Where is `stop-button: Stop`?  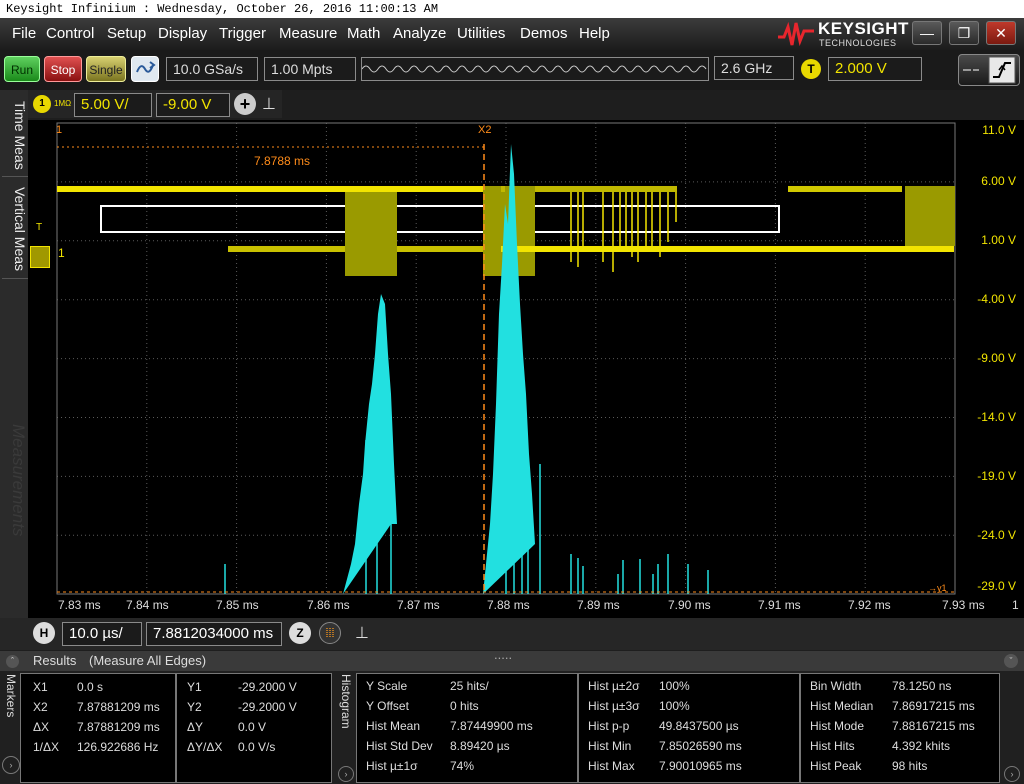 stop-button: Stop is located at coordinates (63, 69).